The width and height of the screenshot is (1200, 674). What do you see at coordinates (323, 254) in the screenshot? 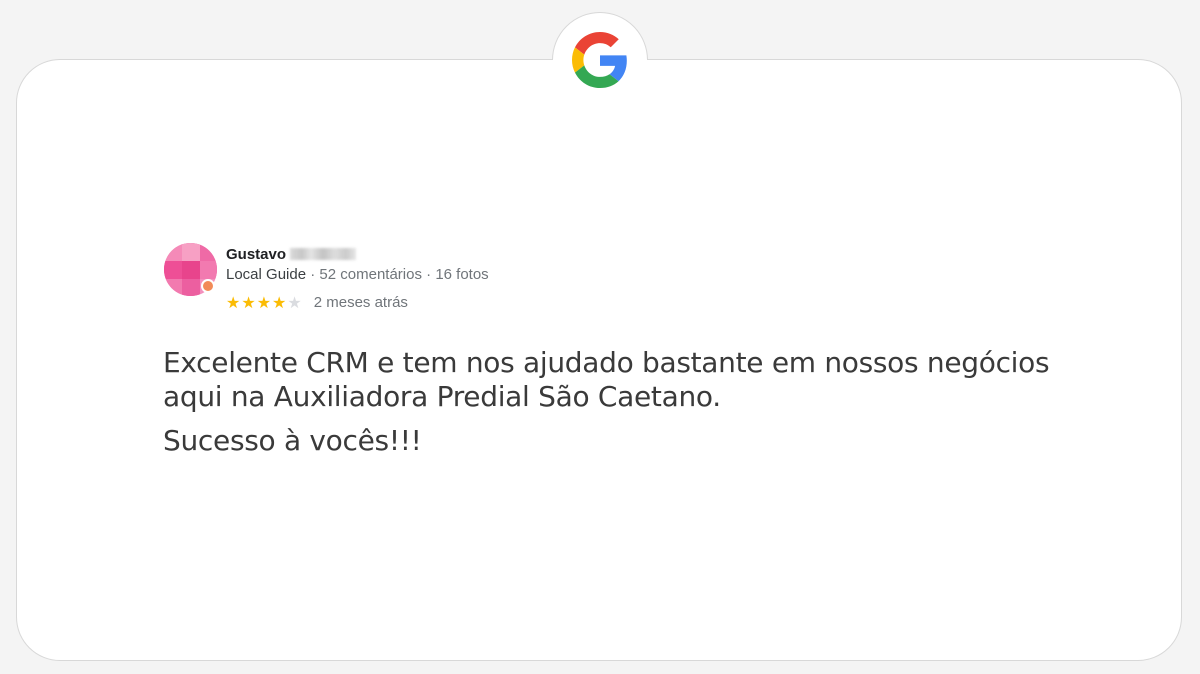
I see `redacted-surname` at bounding box center [323, 254].